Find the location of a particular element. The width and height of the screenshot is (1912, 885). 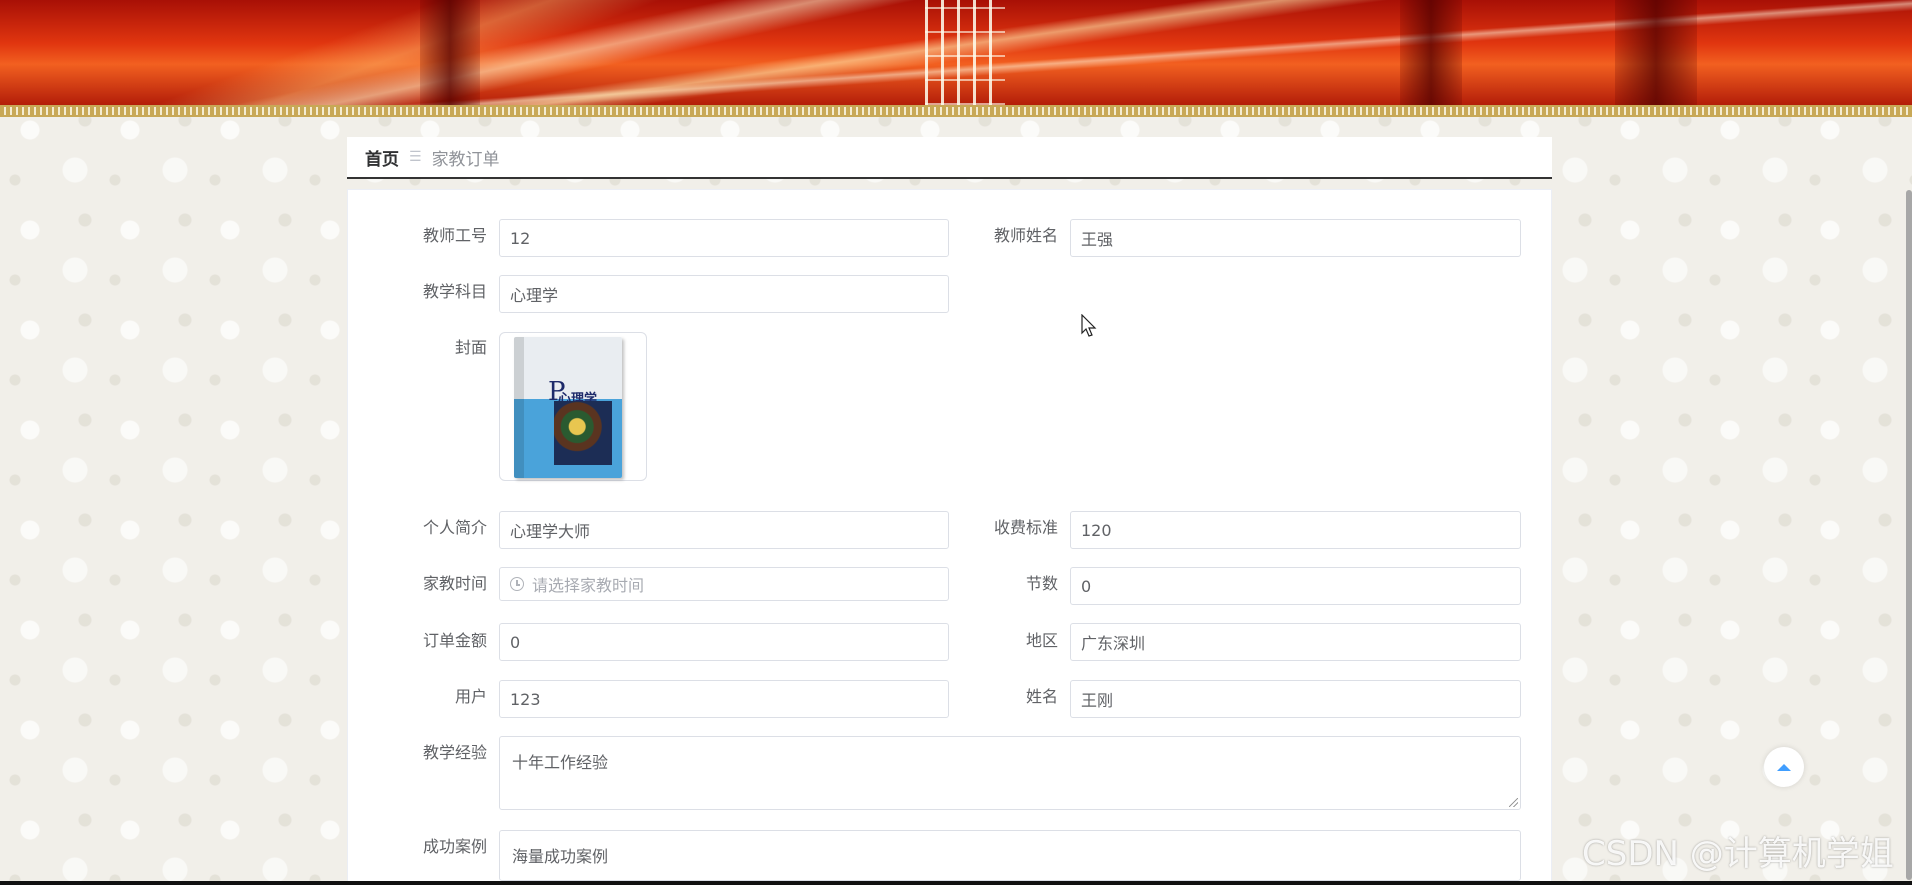

header-banner is located at coordinates (956, 53).